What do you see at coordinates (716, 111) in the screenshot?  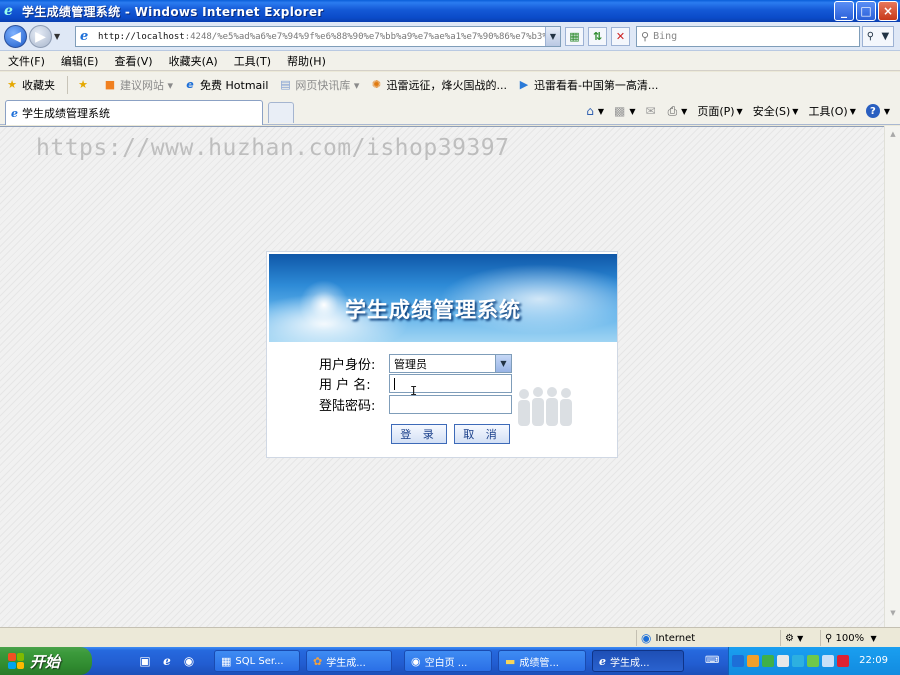 I see `page-menu-label: 页面(P)` at bounding box center [716, 111].